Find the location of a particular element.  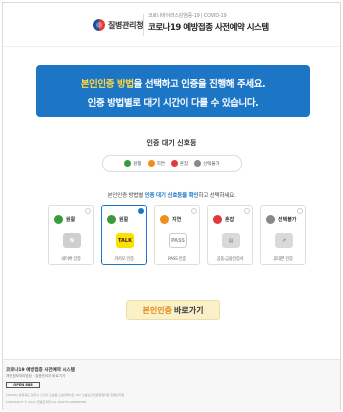

auth-card-caption: 공동·금융인증서 is located at coordinates (230, 259).